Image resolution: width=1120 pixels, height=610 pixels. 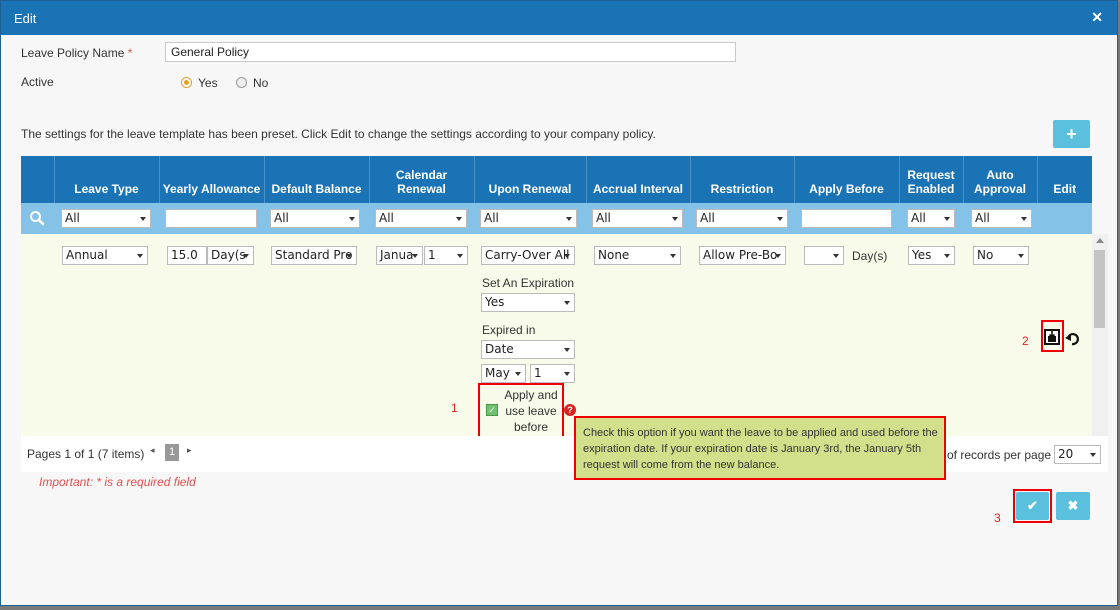 What do you see at coordinates (315, 218) in the screenshot?
I see `filter-default-balance: All` at bounding box center [315, 218].